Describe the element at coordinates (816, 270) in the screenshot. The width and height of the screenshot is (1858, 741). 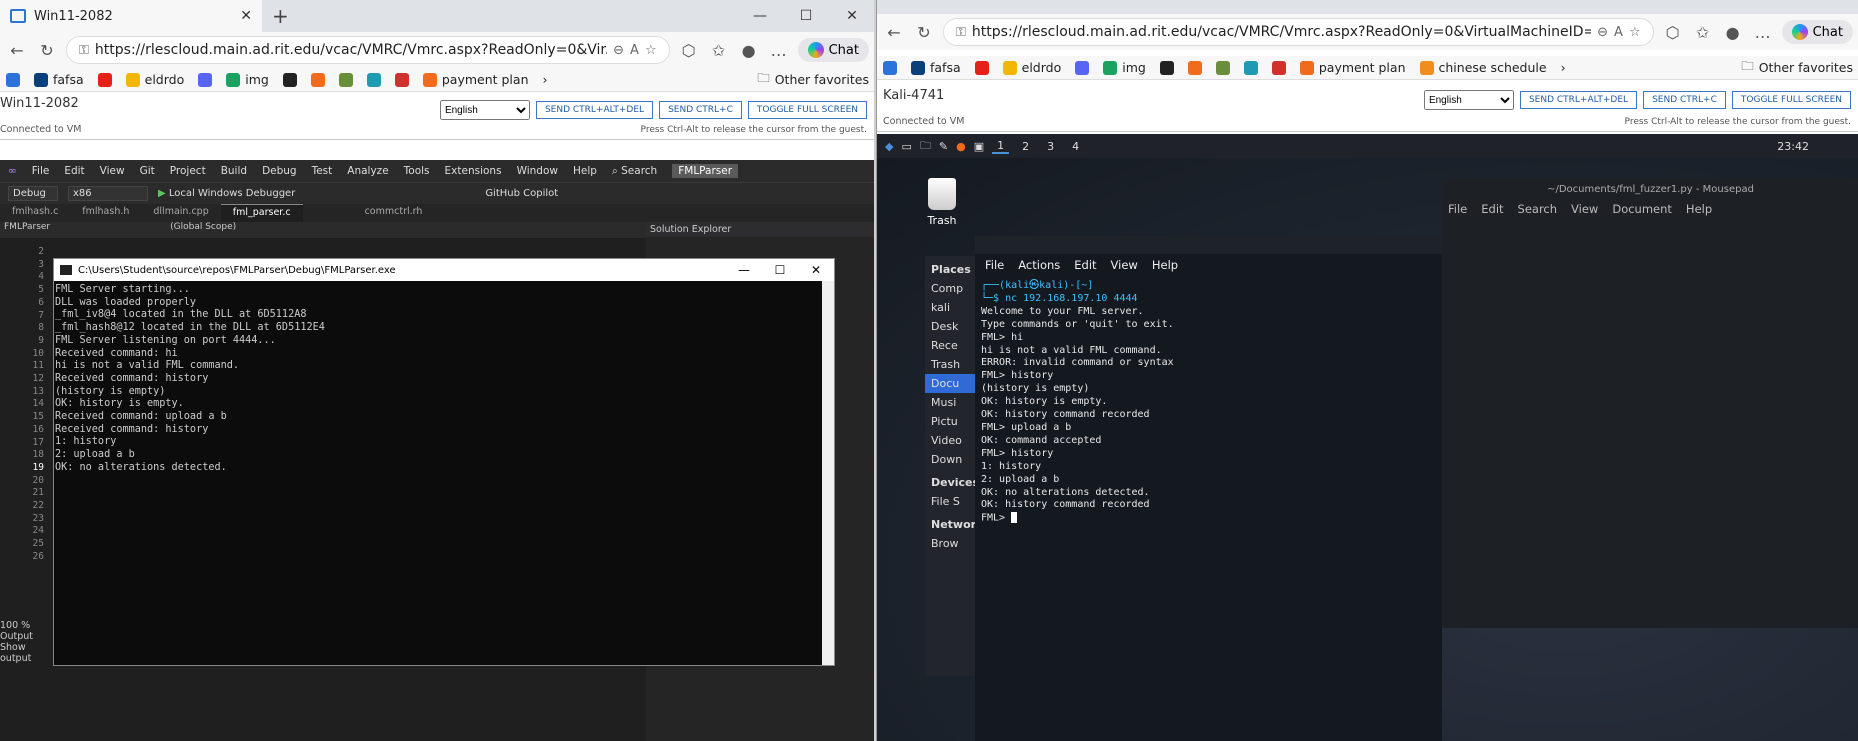
I see `close-icon: ✕` at that location.